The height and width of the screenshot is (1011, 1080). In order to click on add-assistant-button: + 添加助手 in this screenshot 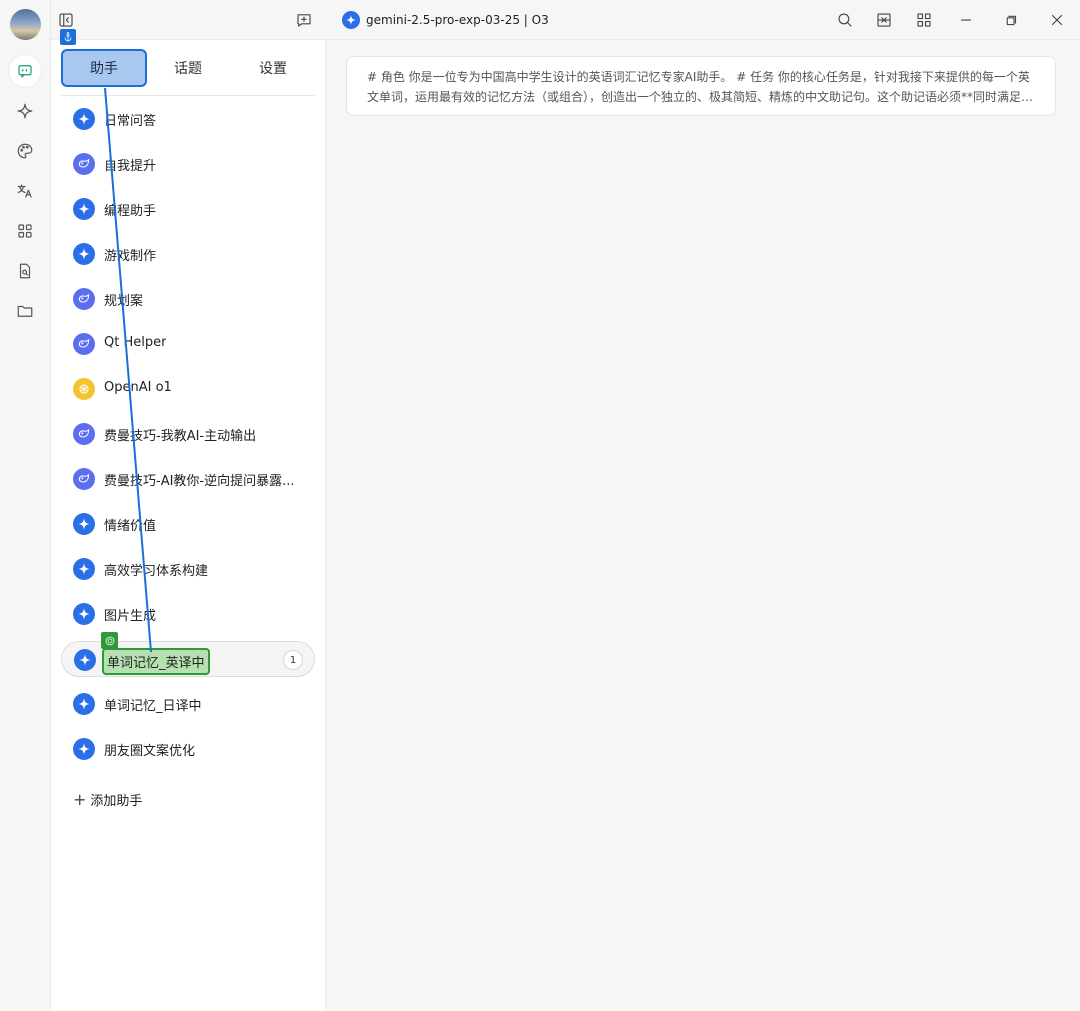, I will do `click(107, 799)`.